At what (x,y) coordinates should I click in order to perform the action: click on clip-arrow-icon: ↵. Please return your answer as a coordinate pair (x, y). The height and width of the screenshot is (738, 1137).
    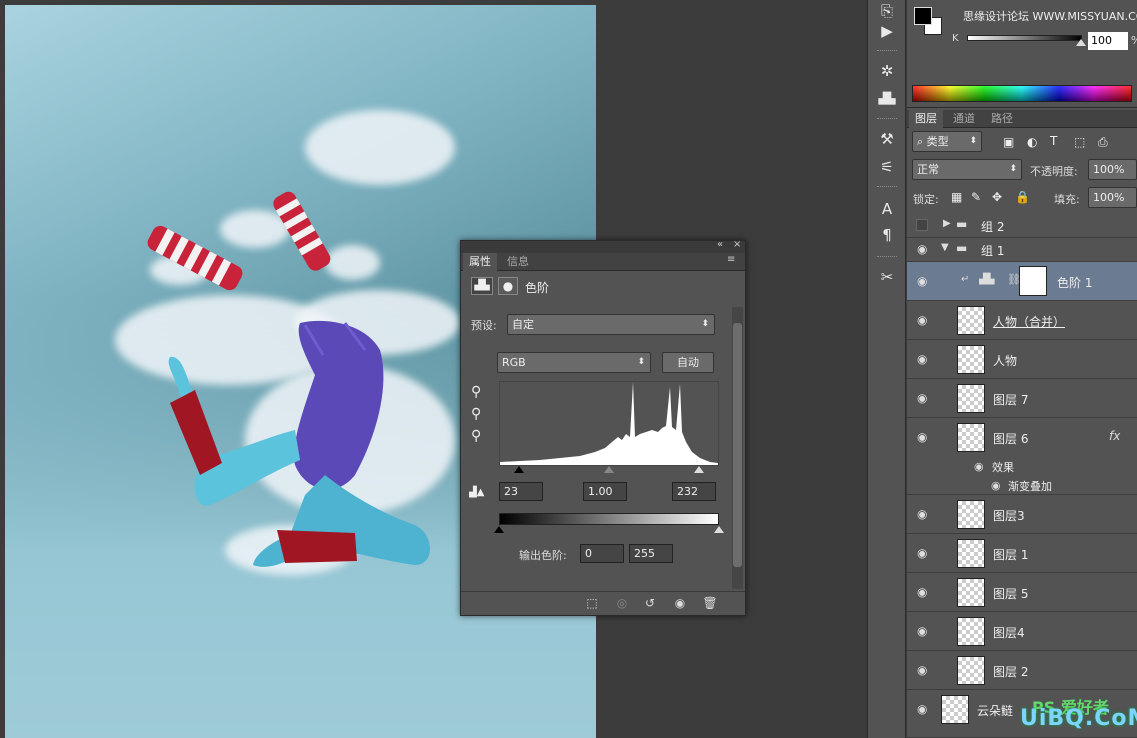
    Looking at the image, I should click on (965, 279).